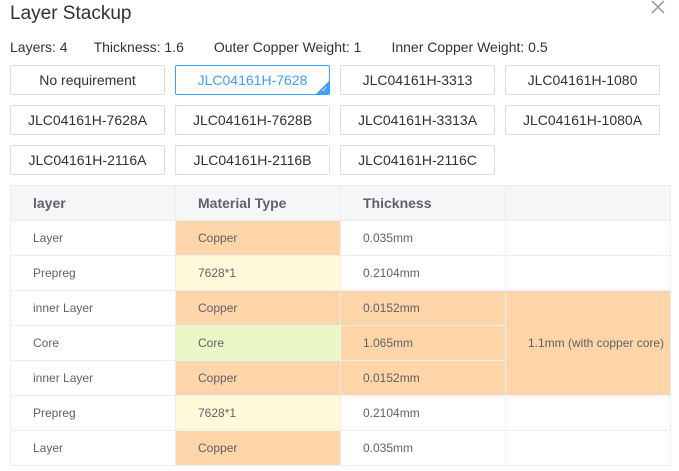  What do you see at coordinates (252, 80) in the screenshot?
I see `option-7628: JLC04161H-7628 ✓` at bounding box center [252, 80].